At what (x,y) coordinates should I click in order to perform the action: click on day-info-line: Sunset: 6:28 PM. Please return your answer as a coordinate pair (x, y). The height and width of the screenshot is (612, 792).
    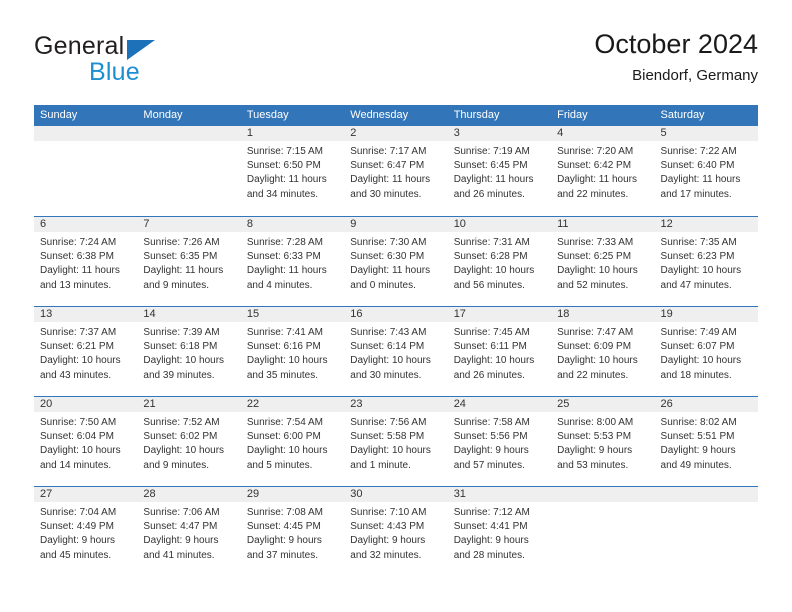
    Looking at the image, I should click on (490, 257).